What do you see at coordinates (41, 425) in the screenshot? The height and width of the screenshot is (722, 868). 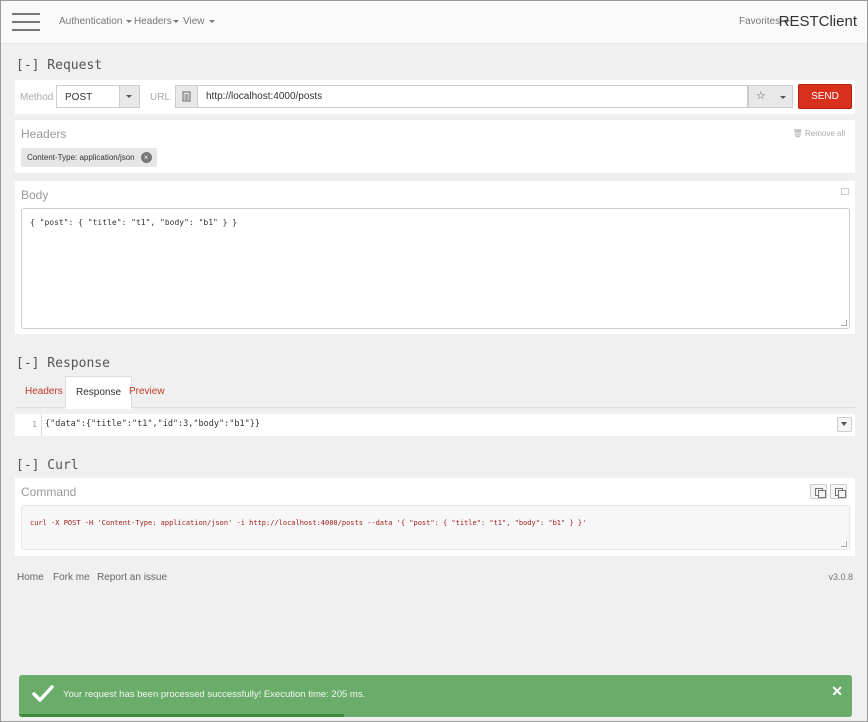 I see `gutter-divider` at bounding box center [41, 425].